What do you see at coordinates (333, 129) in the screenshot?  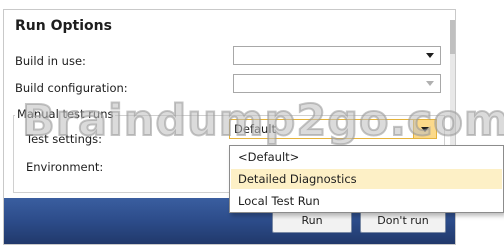 I see `test-settings-combo: Default` at bounding box center [333, 129].